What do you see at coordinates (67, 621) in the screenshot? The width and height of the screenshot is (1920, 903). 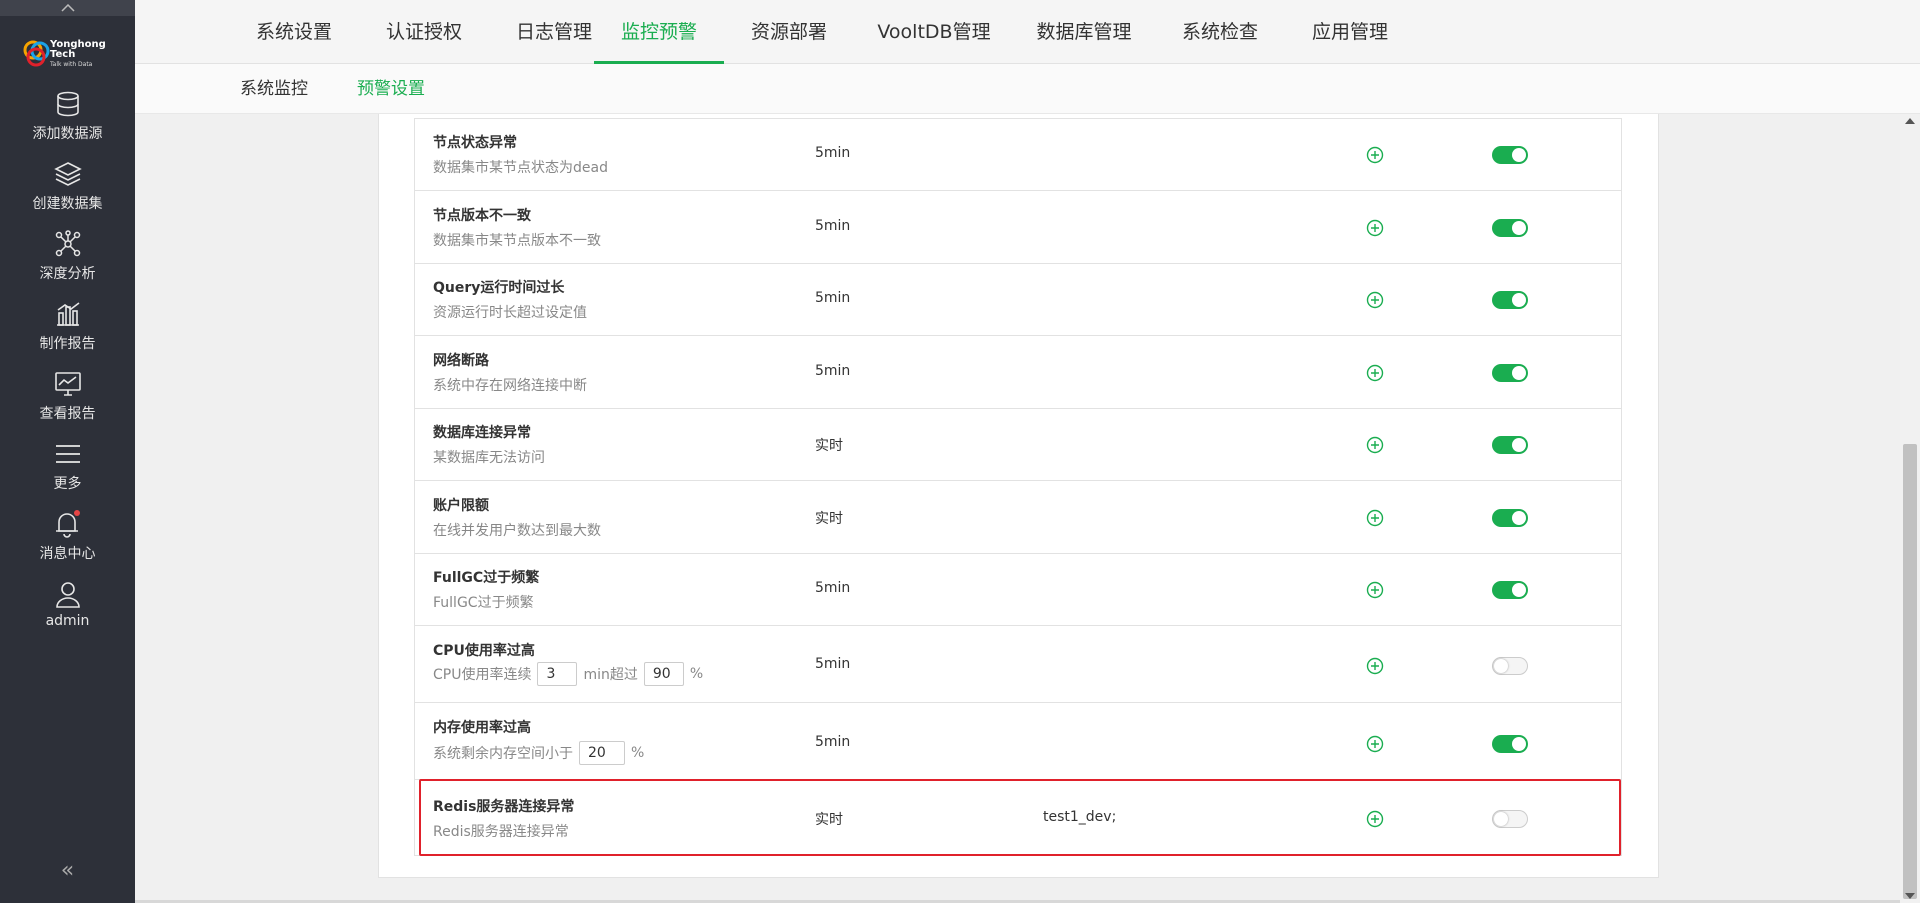 I see `sidebar-item-label: admin` at bounding box center [67, 621].